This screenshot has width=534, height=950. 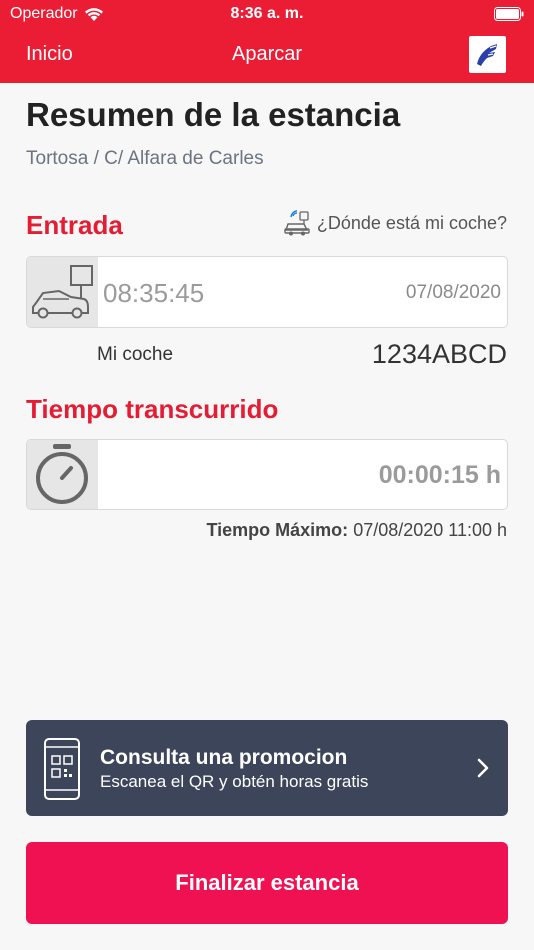 I want to click on top-bar: Operador 8:36 a. m. Inicio Aparcar, so click(x=267, y=41).